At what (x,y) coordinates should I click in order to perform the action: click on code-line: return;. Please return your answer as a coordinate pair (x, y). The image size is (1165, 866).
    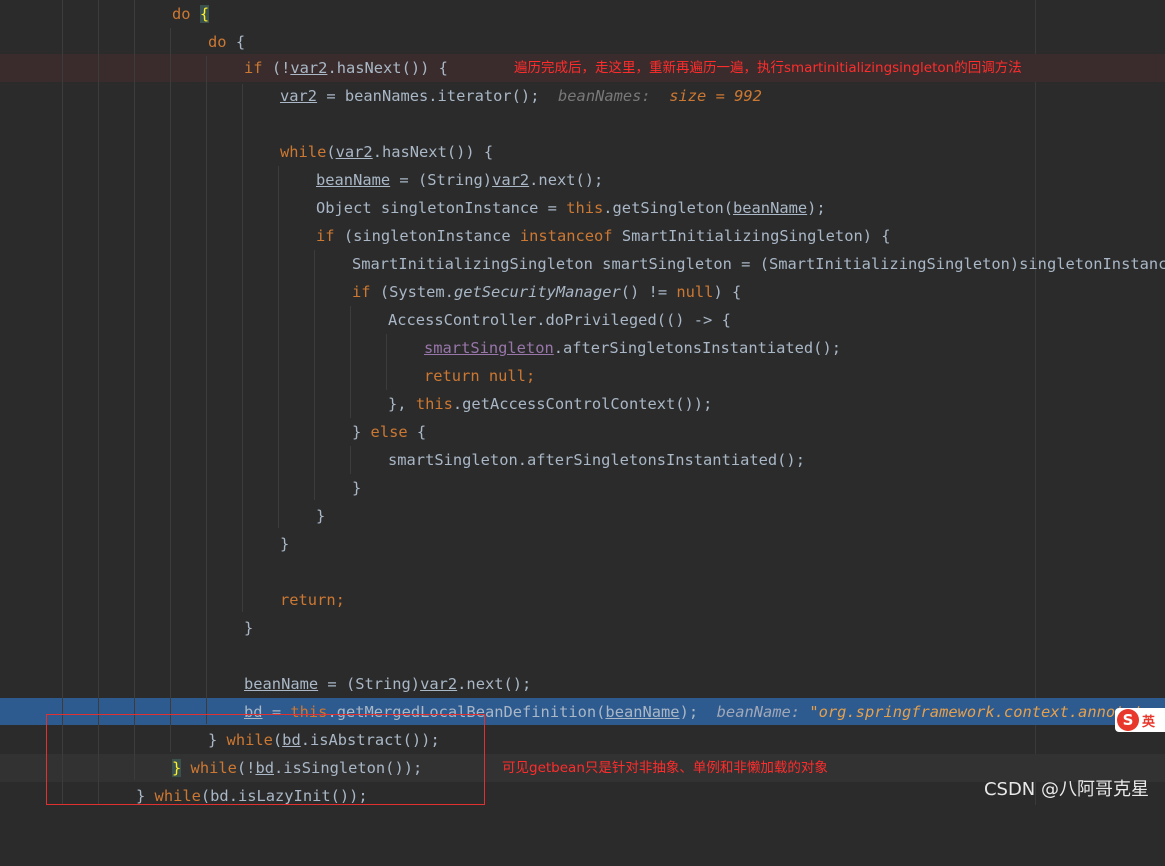
    Looking at the image, I should click on (582, 600).